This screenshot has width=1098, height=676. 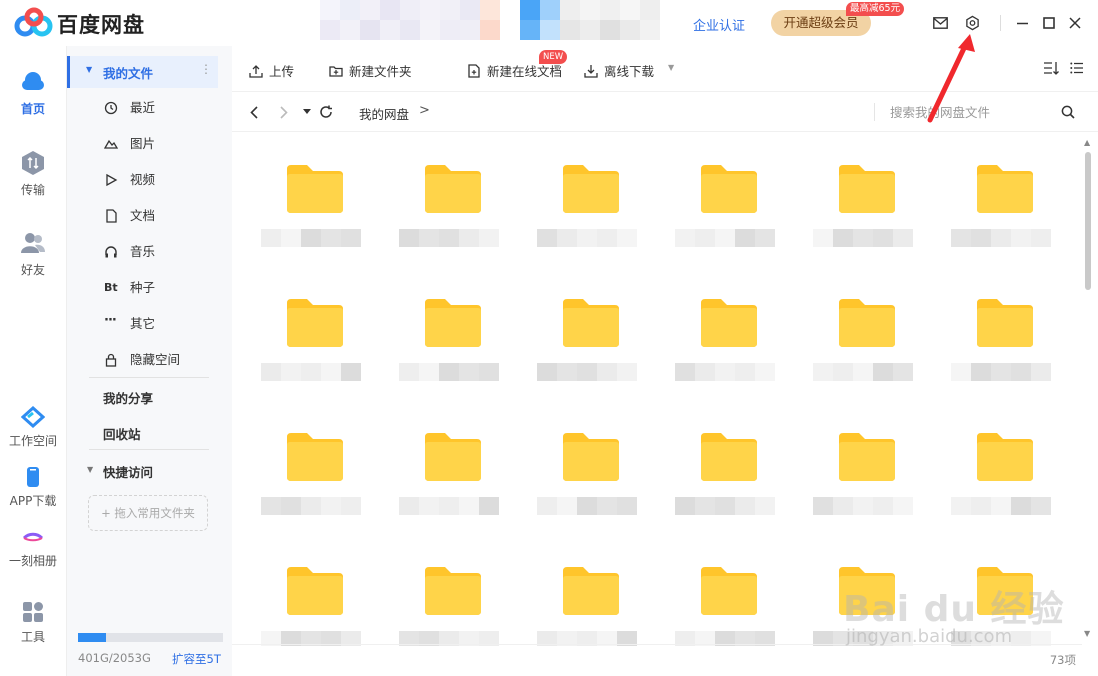 What do you see at coordinates (143, 107) in the screenshot?
I see `sidebar-item-label: 最近` at bounding box center [143, 107].